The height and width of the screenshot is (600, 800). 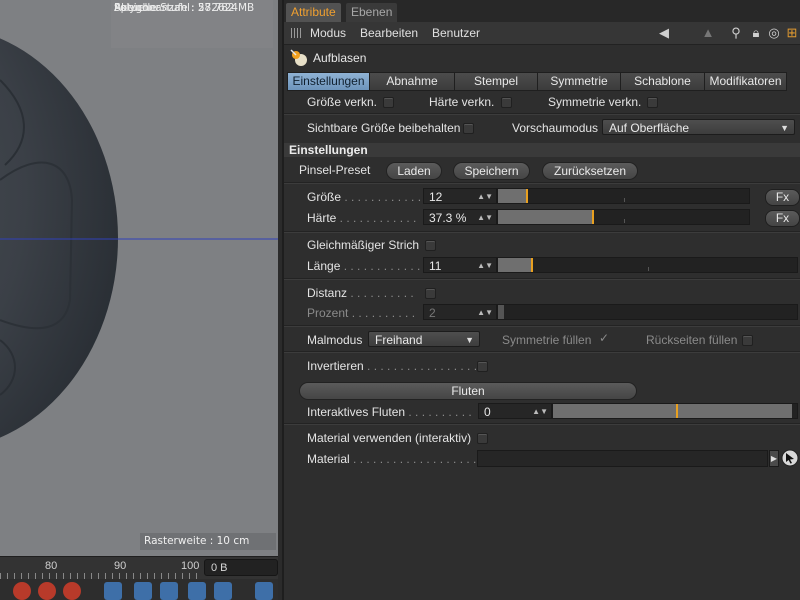 What do you see at coordinates (363, 245) in the screenshot?
I see `even-stroke-label: Gleichmäßiger Strich` at bounding box center [363, 245].